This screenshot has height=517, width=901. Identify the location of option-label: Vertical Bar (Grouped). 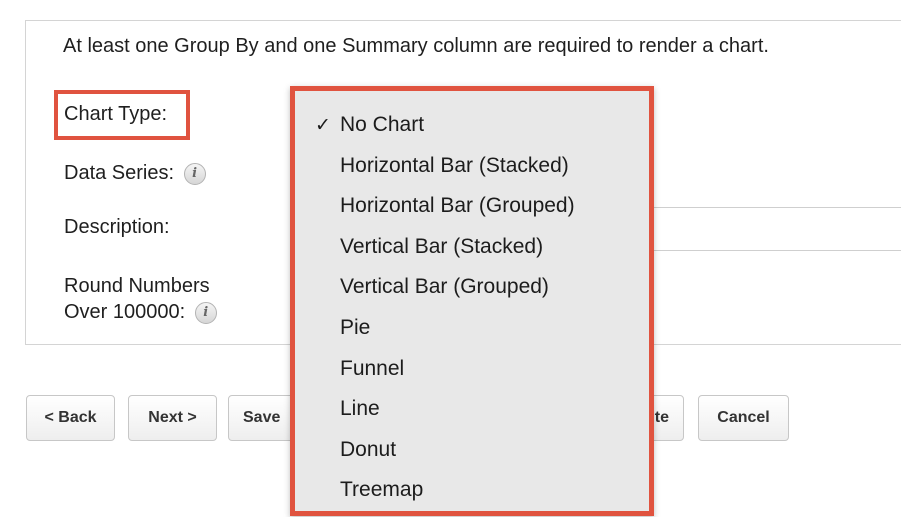
(444, 287).